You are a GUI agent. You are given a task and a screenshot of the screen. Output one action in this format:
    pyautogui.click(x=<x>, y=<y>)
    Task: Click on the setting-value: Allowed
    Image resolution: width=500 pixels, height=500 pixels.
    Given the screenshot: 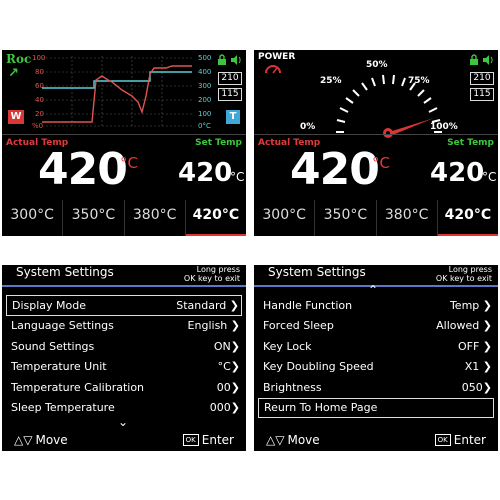 What is the action you would take?
    pyautogui.click(x=458, y=326)
    